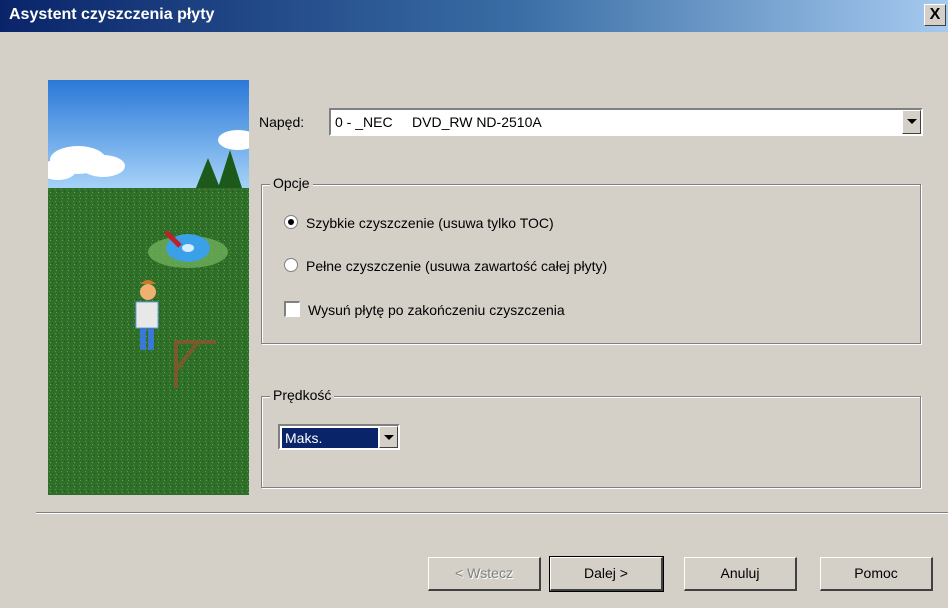 The image size is (948, 608). I want to click on speed-select: Maks., so click(339, 437).